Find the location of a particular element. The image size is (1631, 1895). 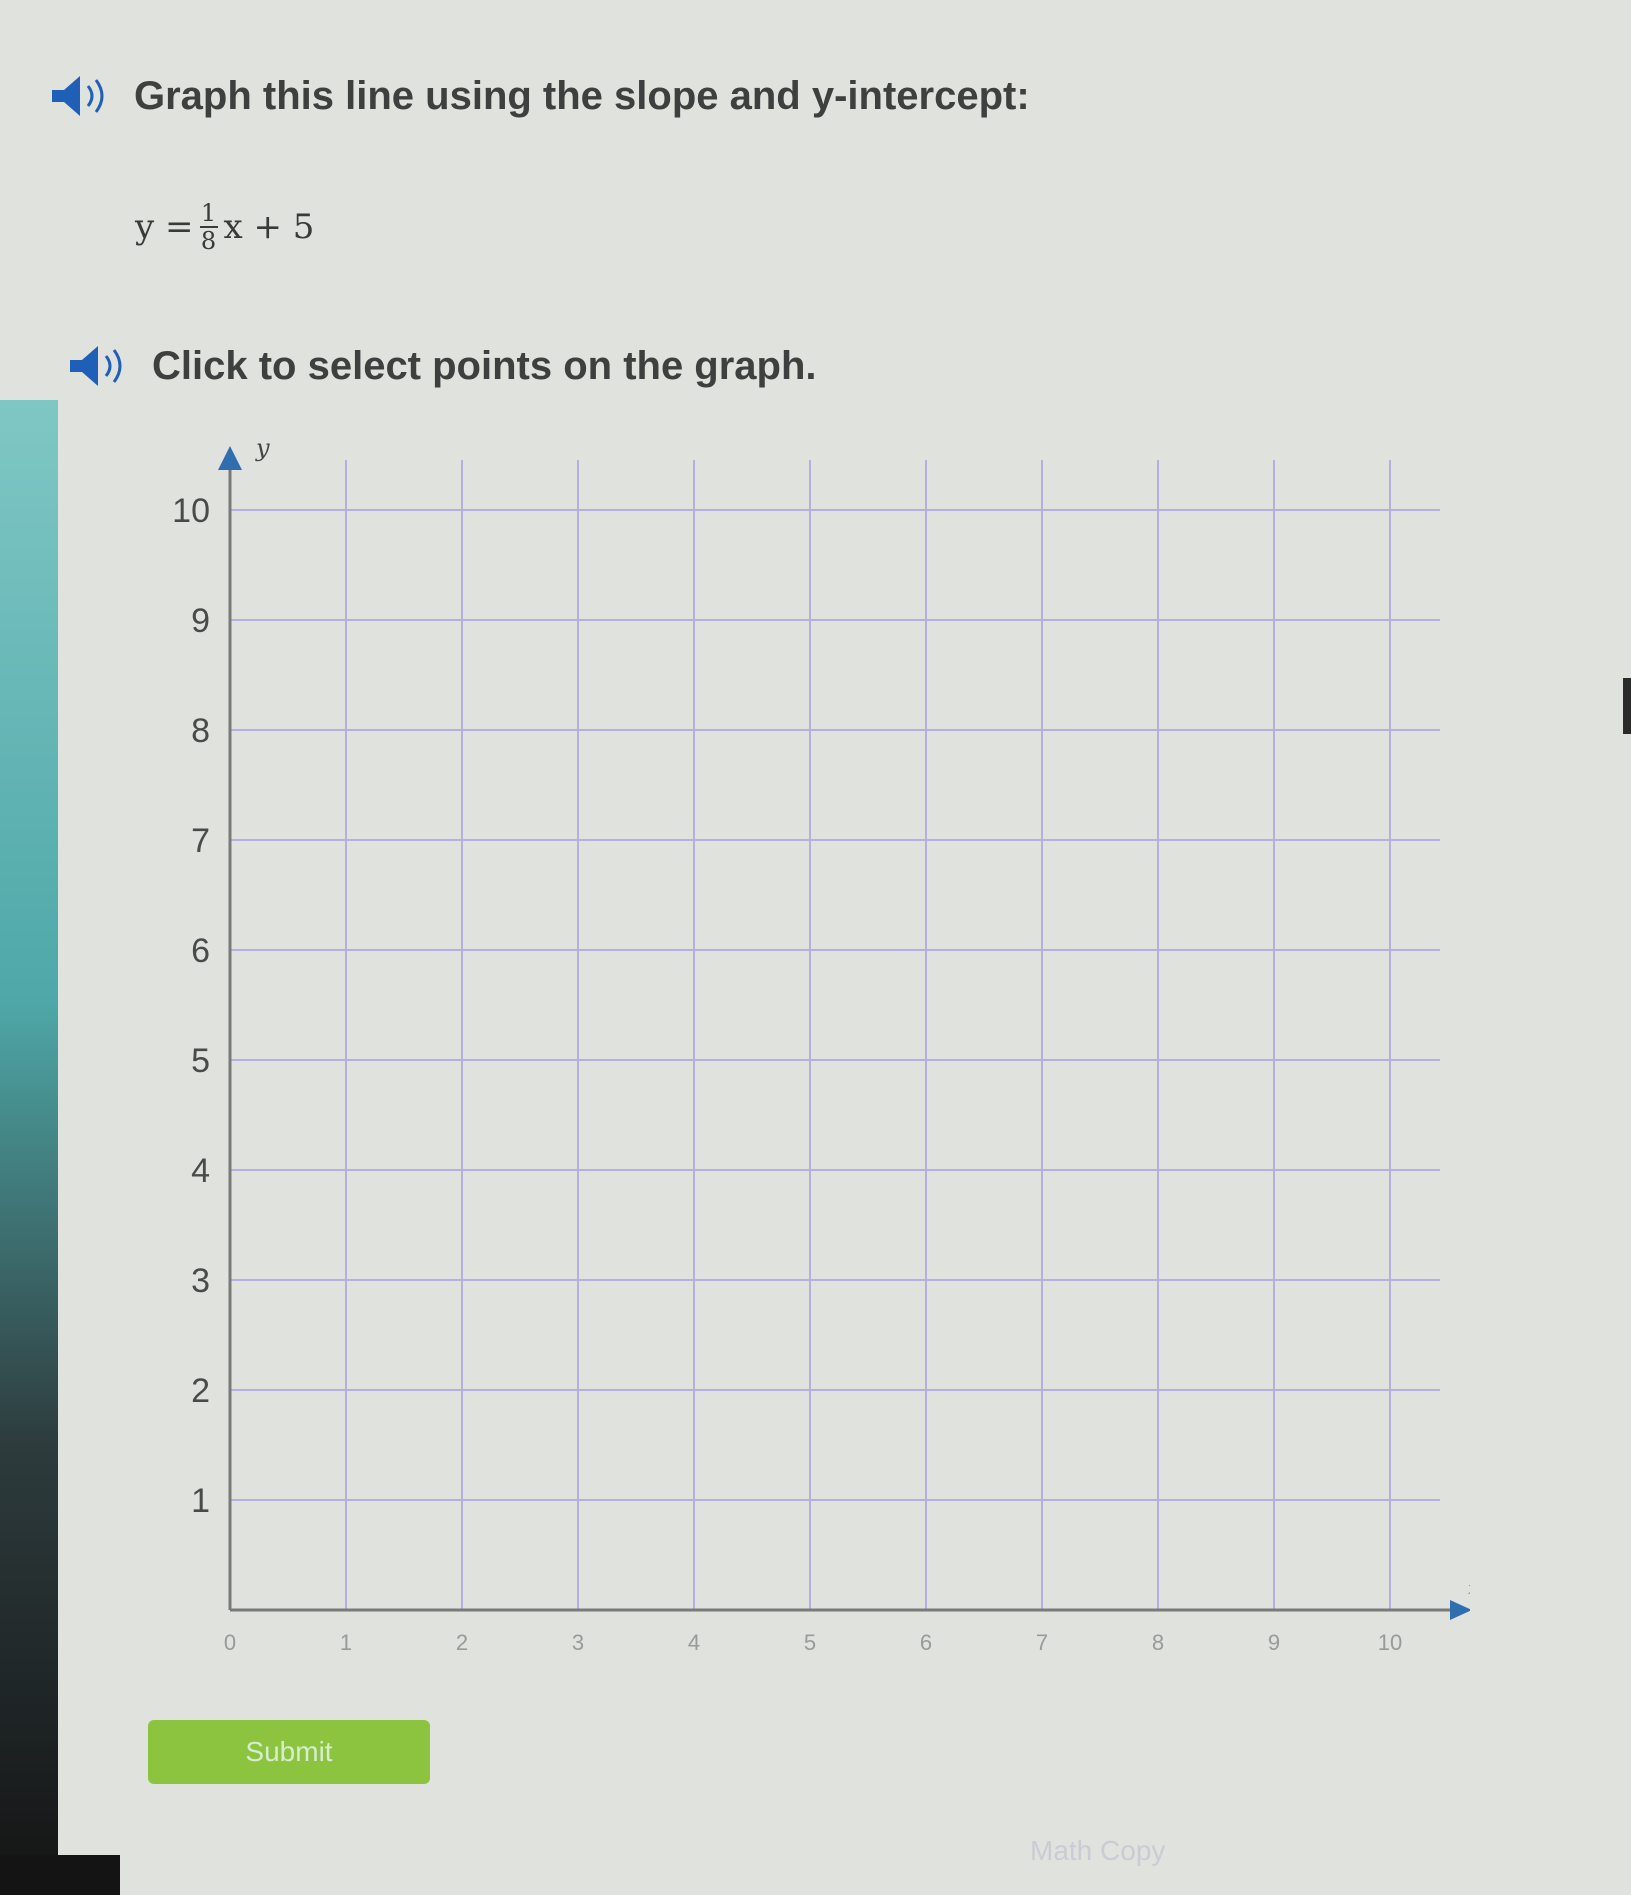

y-tick-label: 7 is located at coordinates (200, 841).